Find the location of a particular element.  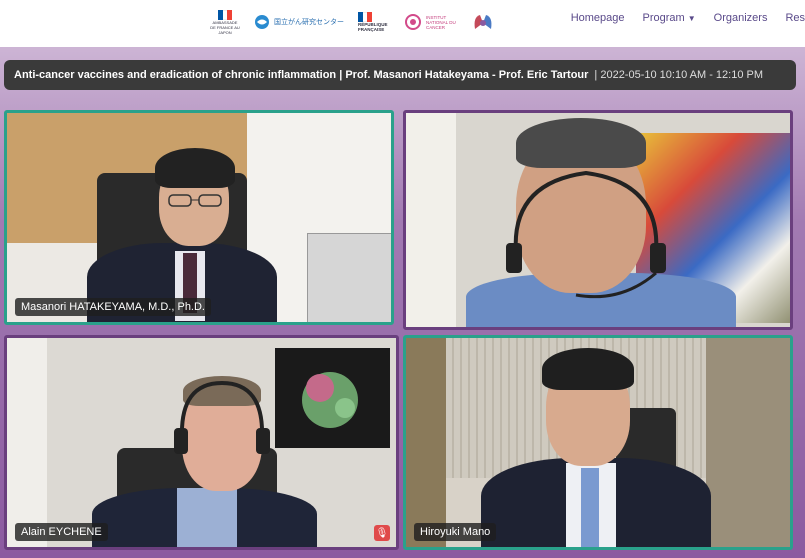

nav-program: Program ▼ is located at coordinates (669, 18).